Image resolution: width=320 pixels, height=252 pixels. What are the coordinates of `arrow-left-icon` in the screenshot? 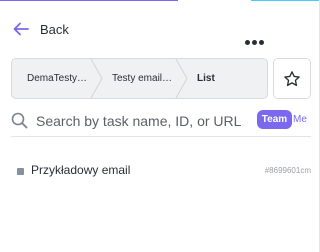 It's located at (21, 29).